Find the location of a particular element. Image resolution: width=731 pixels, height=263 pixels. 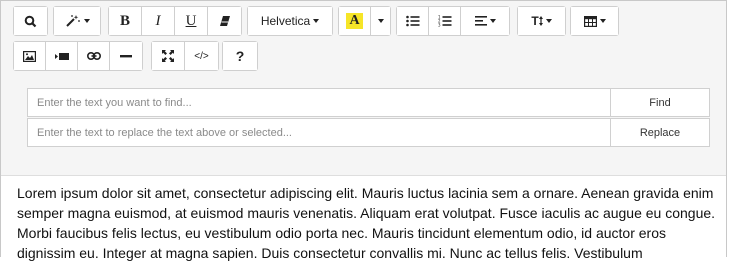

table-group is located at coordinates (594, 21).